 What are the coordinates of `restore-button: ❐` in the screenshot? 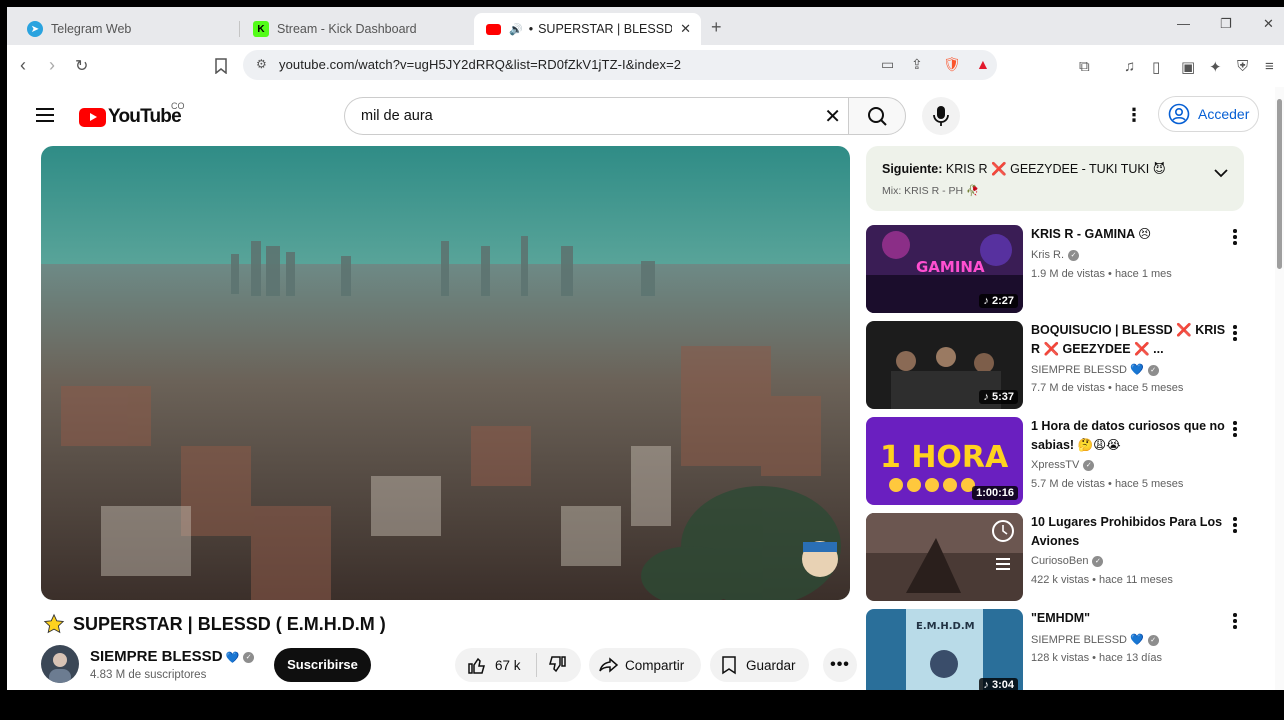 It's located at (1226, 24).